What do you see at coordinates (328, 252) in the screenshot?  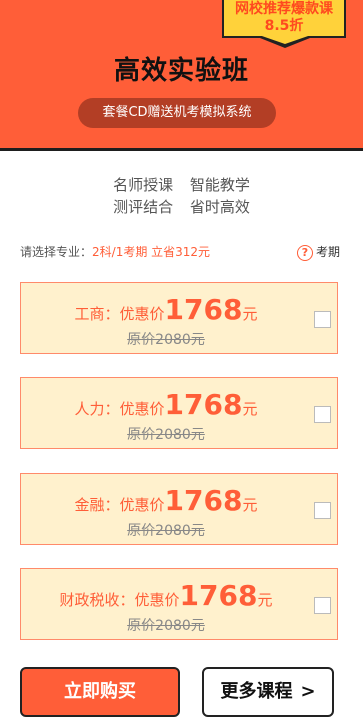 I see `help-text: 考期` at bounding box center [328, 252].